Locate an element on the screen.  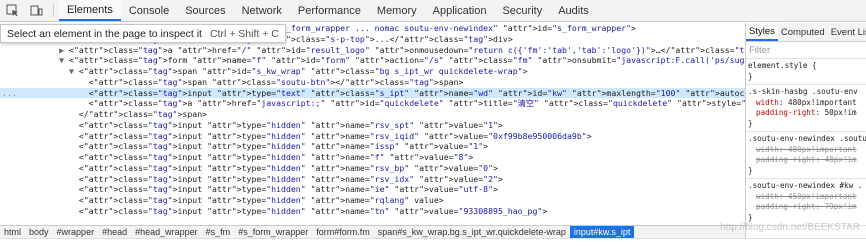
inspect-cursor-icon is located at coordinates (12, 10).